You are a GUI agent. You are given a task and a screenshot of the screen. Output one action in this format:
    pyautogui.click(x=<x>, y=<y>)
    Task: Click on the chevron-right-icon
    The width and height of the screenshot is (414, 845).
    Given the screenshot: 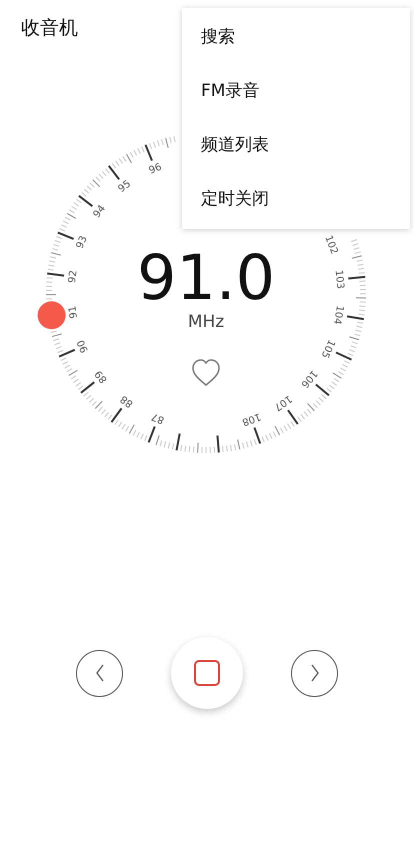 What is the action you would take?
    pyautogui.click(x=315, y=673)
    